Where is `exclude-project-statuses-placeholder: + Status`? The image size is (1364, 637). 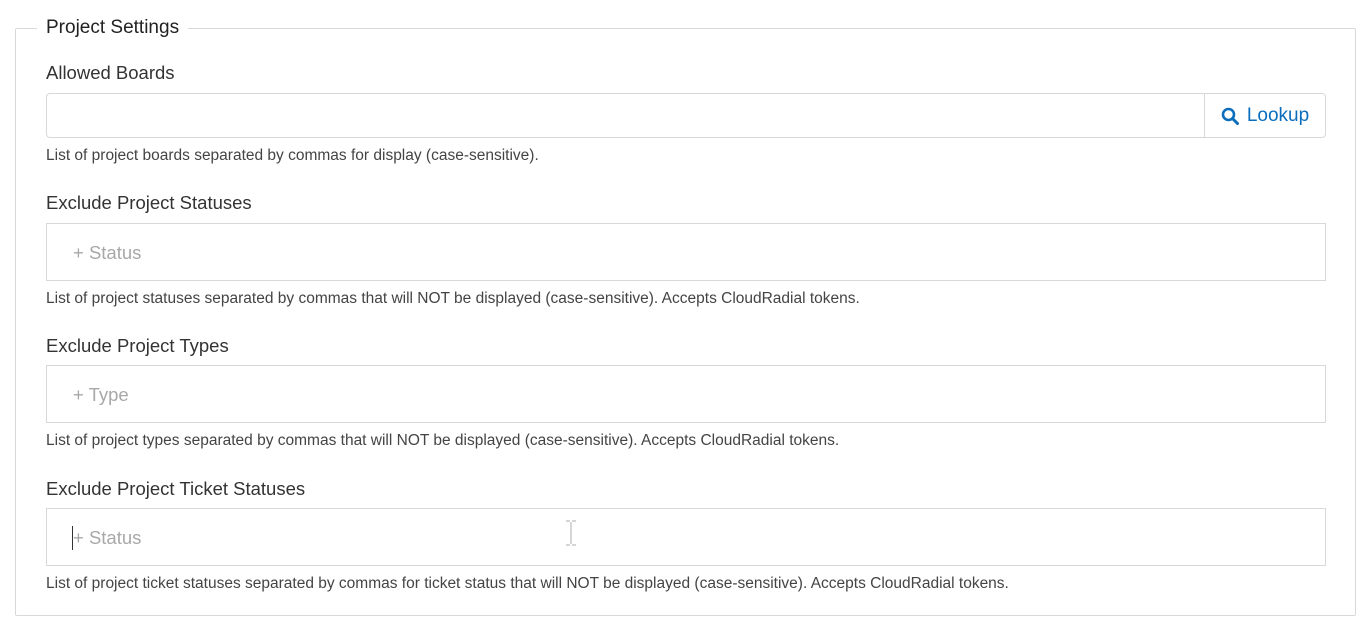
exclude-project-statuses-placeholder: + Status is located at coordinates (107, 252).